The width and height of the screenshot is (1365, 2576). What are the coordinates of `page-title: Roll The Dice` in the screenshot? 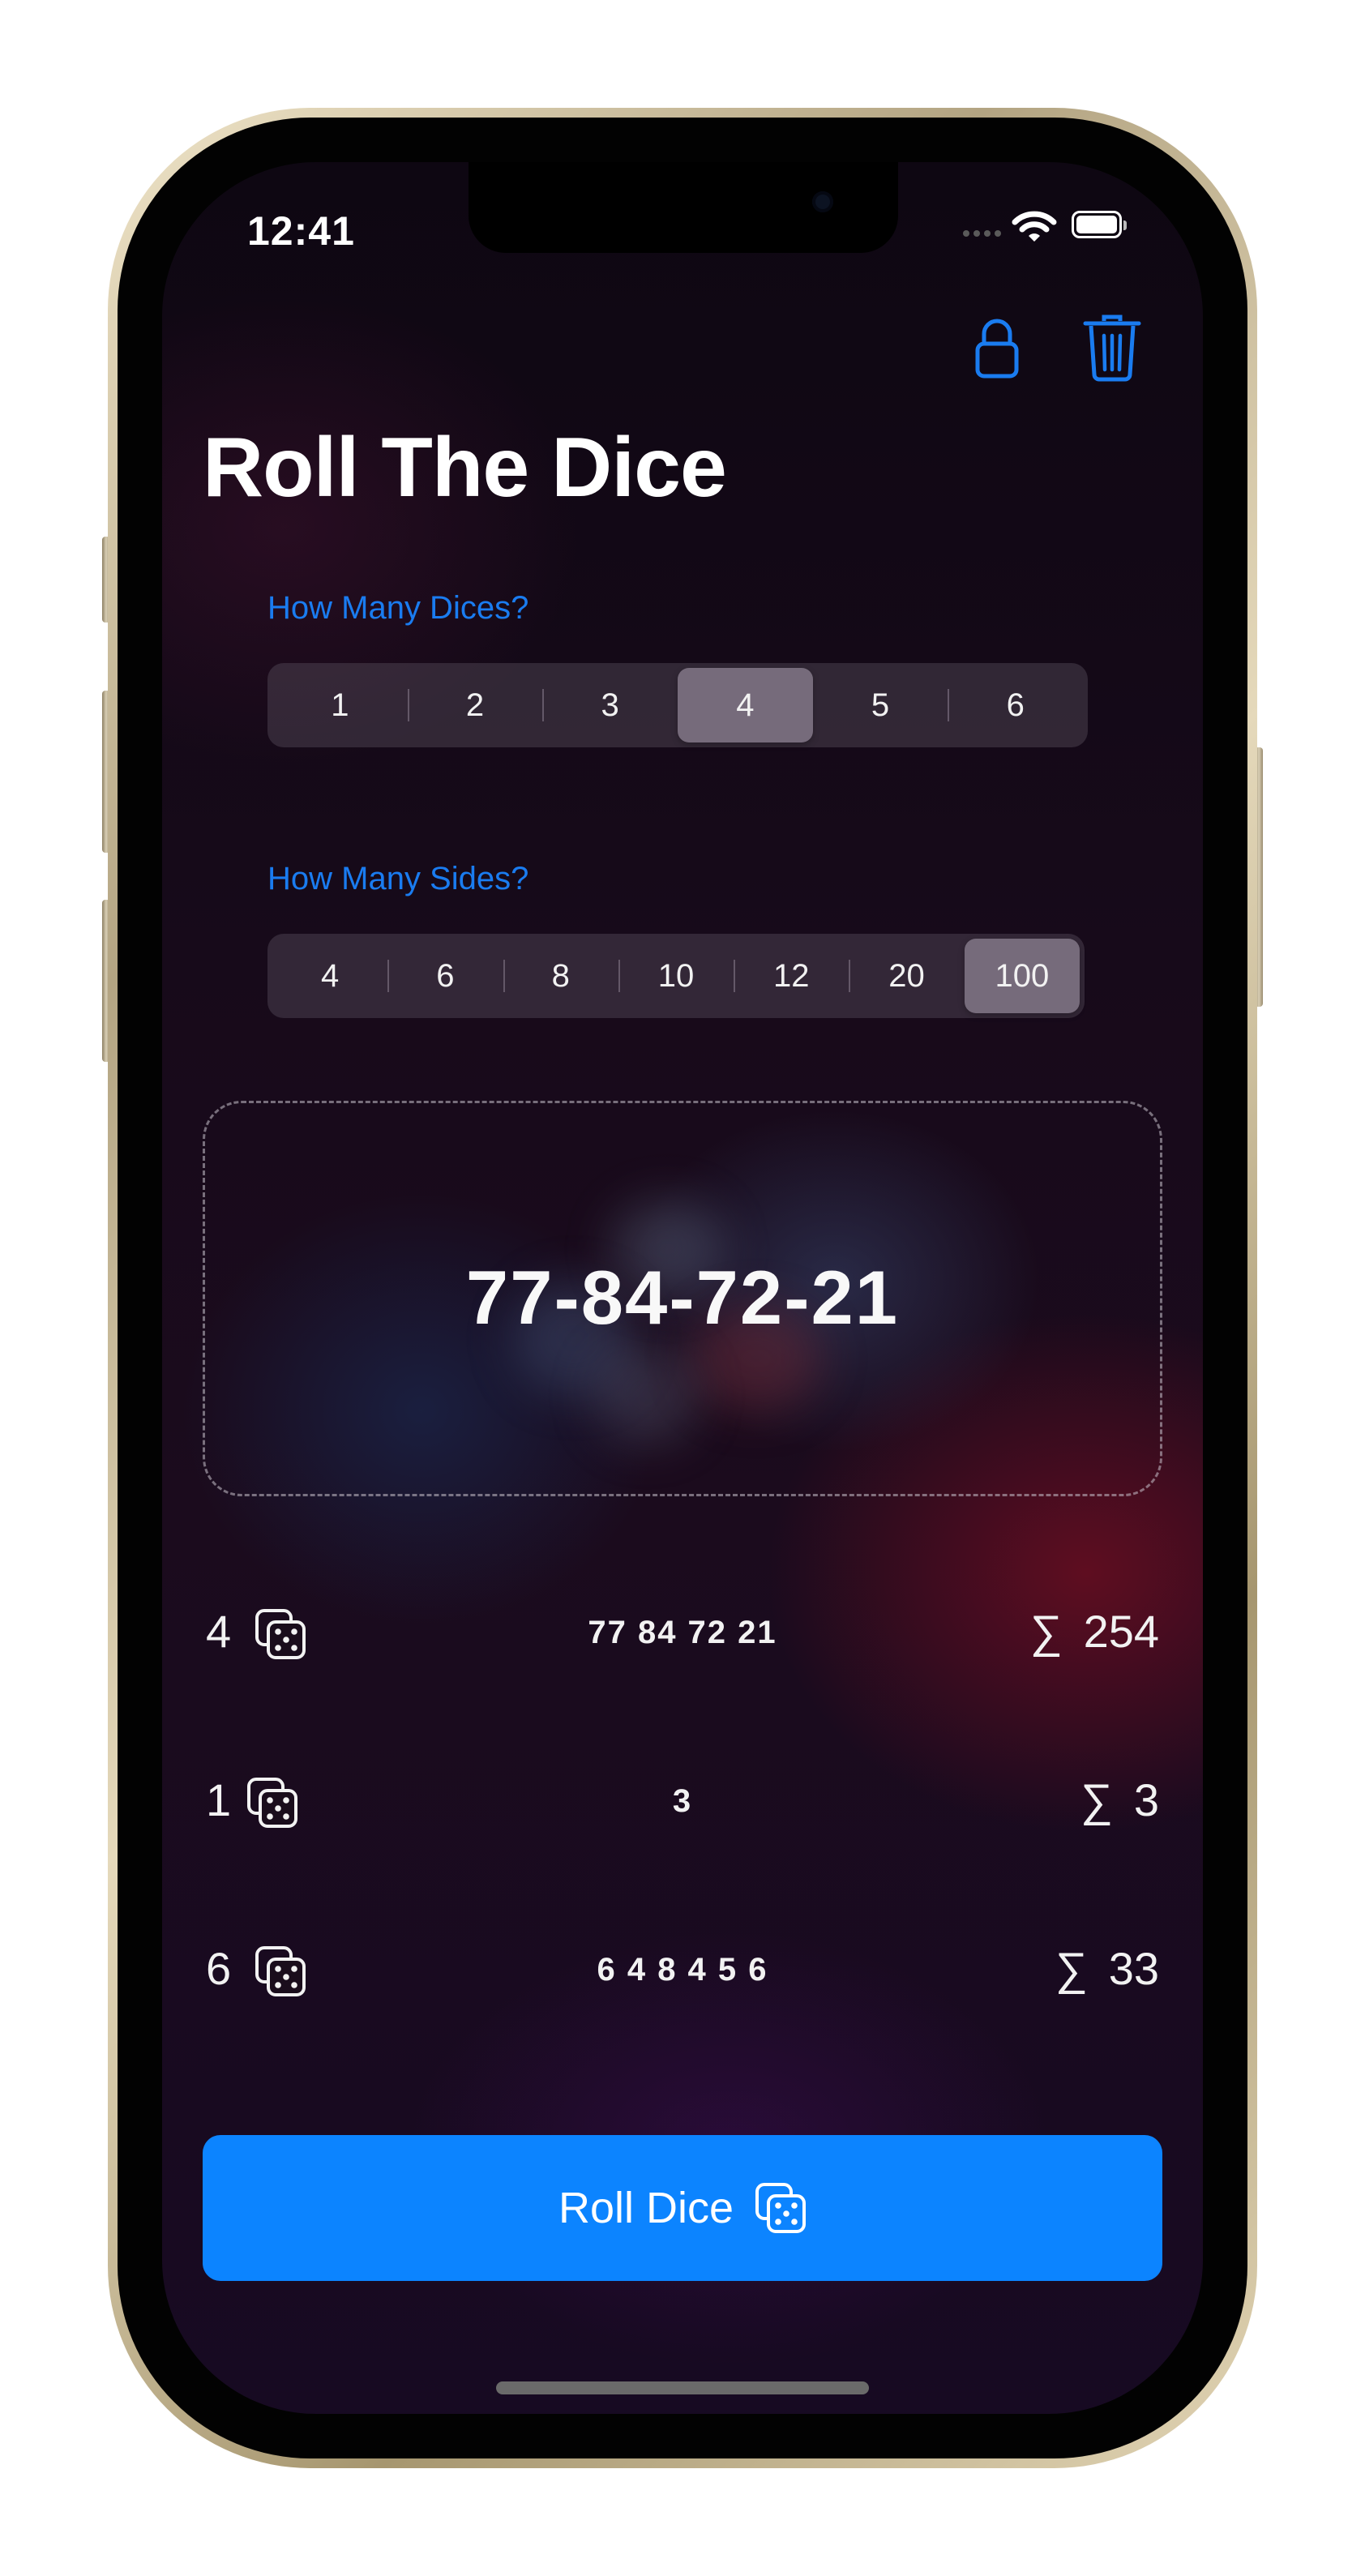 It's located at (465, 468).